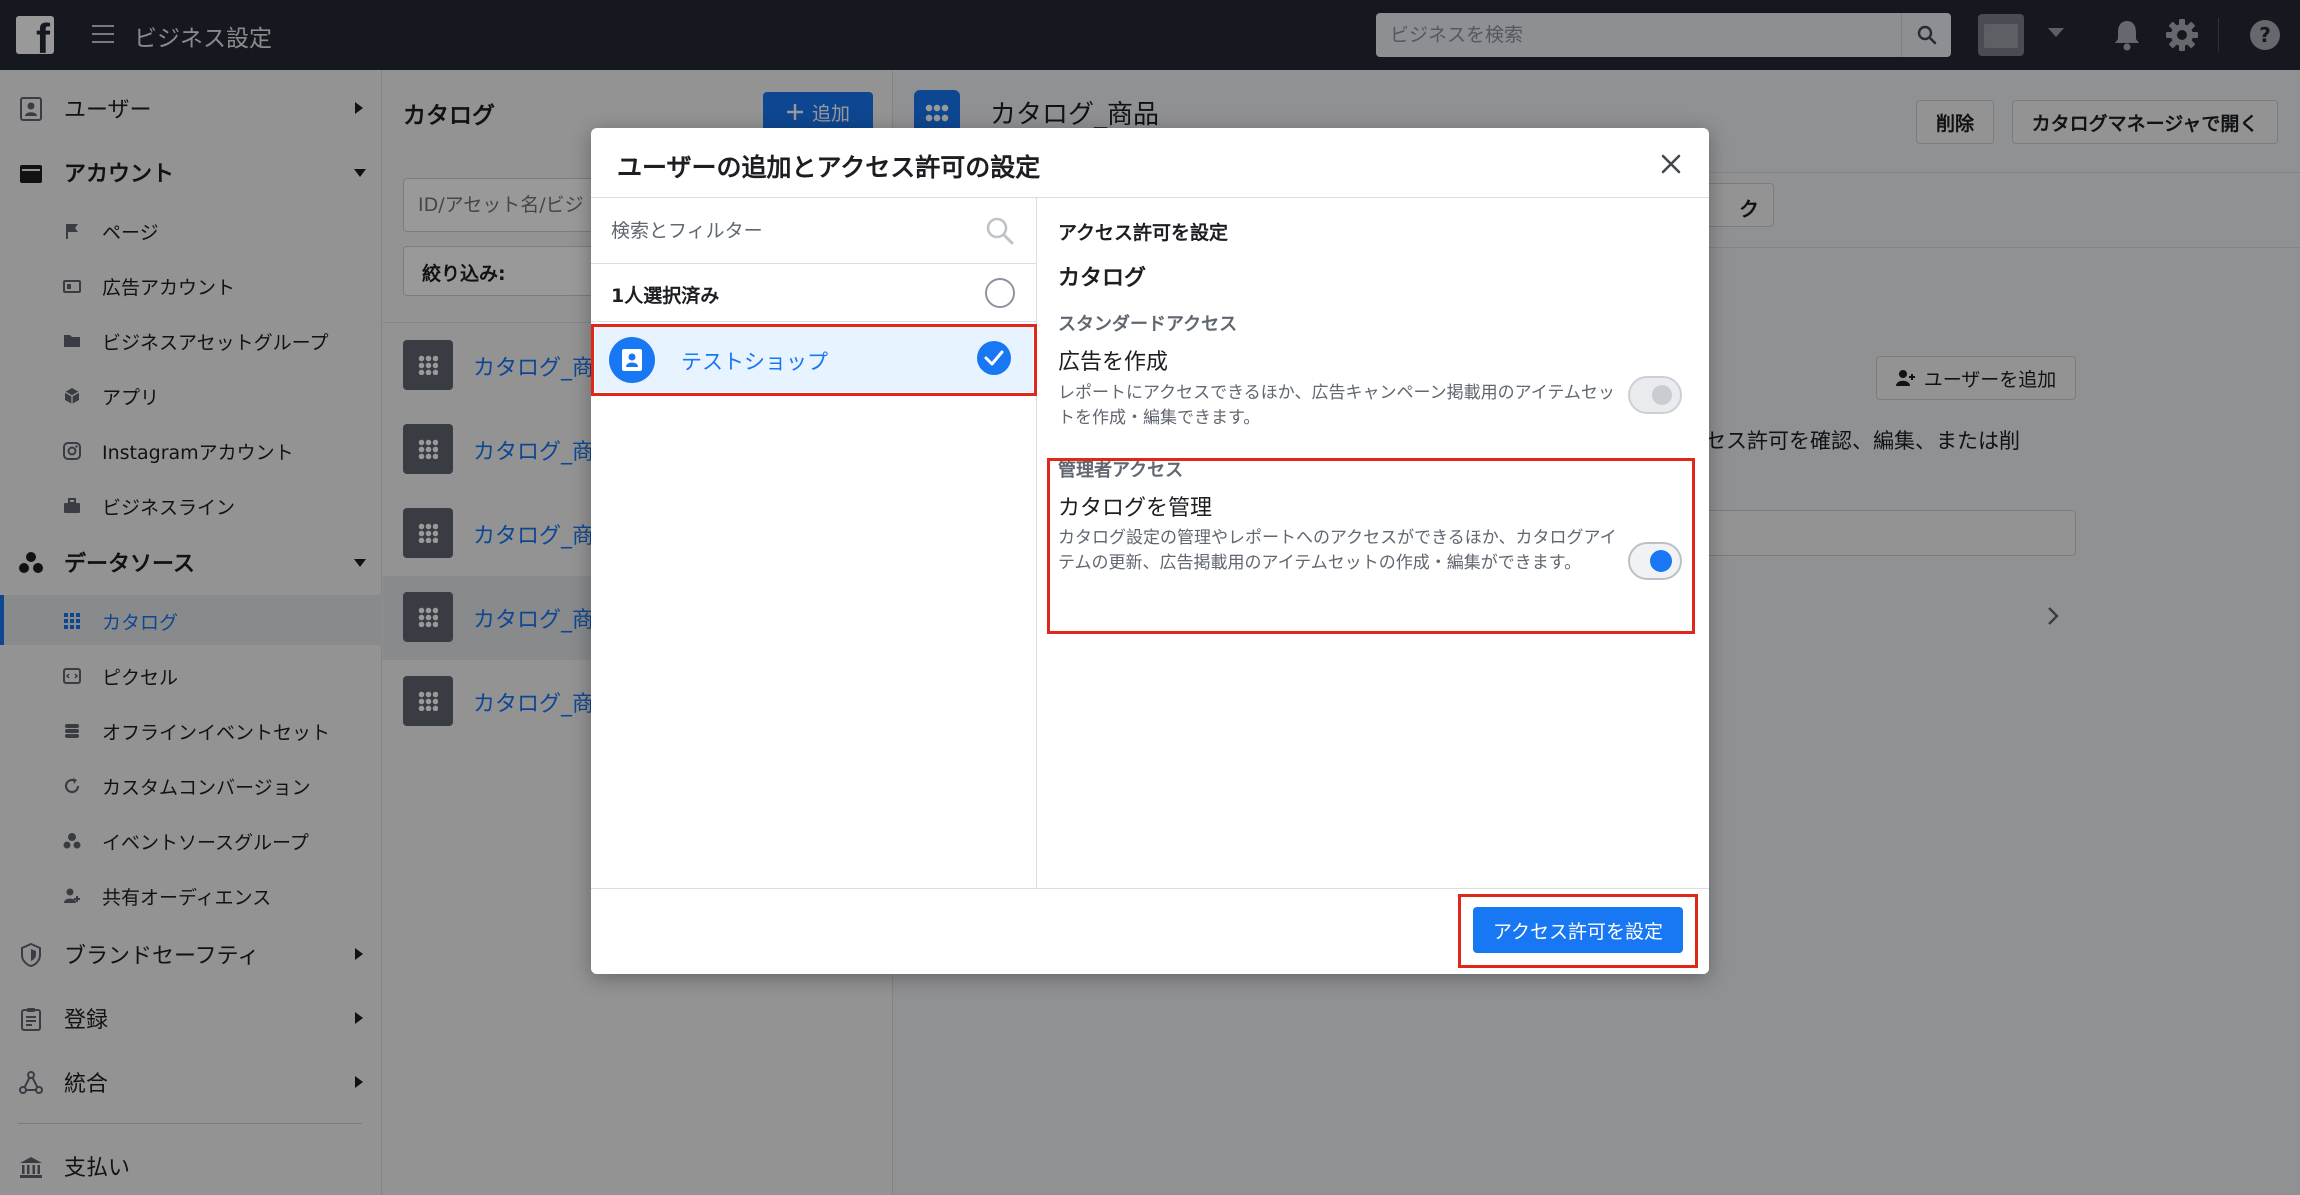 This screenshot has width=2300, height=1195. I want to click on user-row-selected: テストショップ, so click(814, 359).